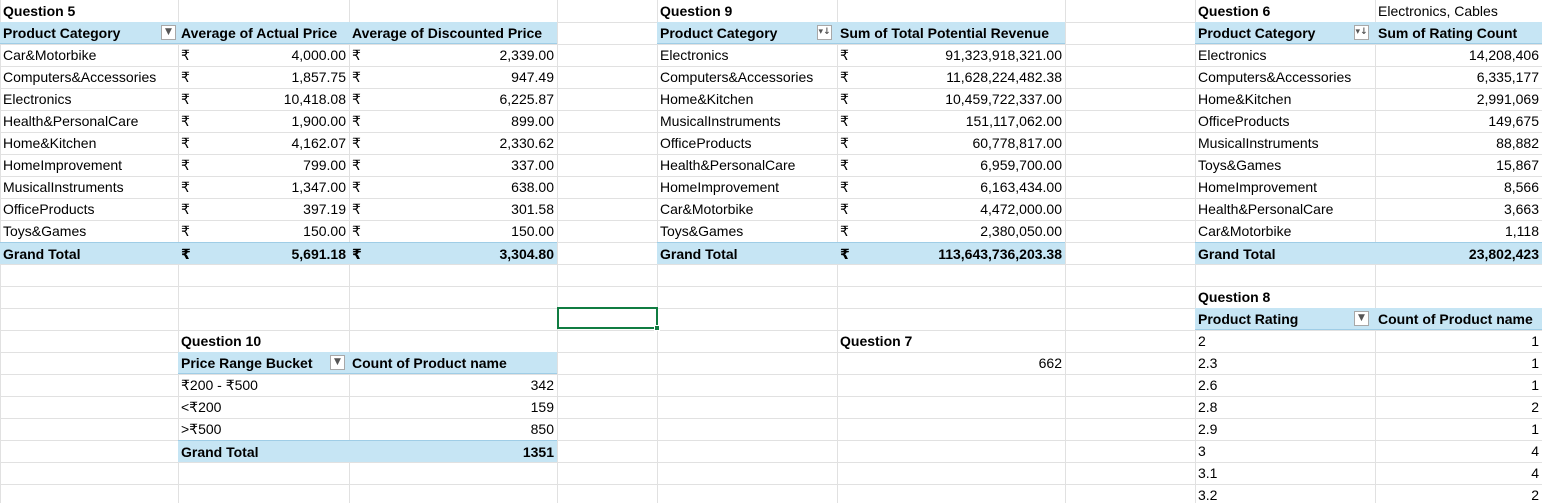  Describe the element at coordinates (1285, 253) in the screenshot. I see `q6-grand-total-label: Grand Total` at that location.